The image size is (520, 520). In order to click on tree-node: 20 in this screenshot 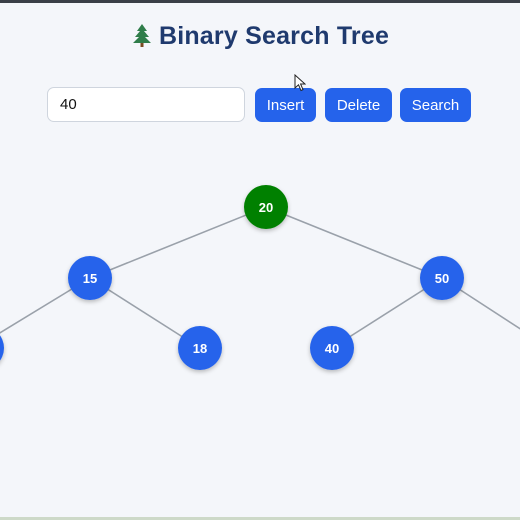, I will do `click(266, 207)`.